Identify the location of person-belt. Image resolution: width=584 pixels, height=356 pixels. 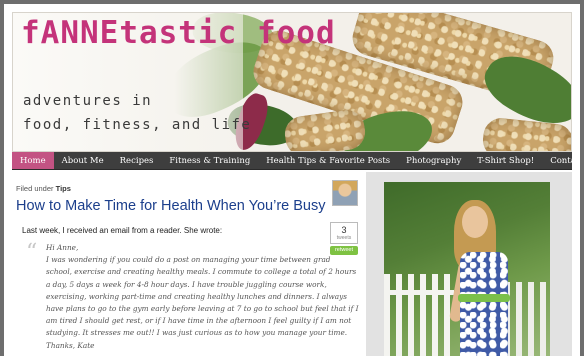
(484, 298).